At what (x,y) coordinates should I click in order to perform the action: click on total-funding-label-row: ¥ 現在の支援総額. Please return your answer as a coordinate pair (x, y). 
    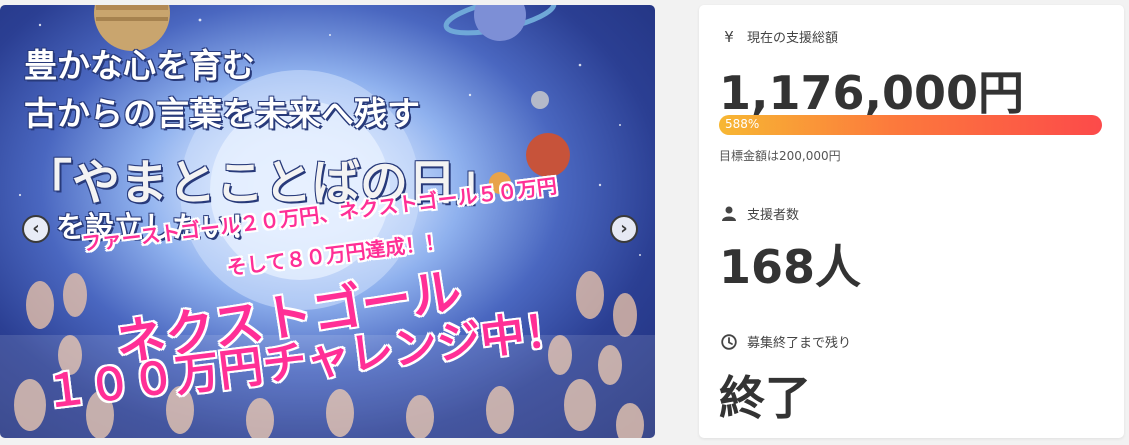
    Looking at the image, I should click on (779, 37).